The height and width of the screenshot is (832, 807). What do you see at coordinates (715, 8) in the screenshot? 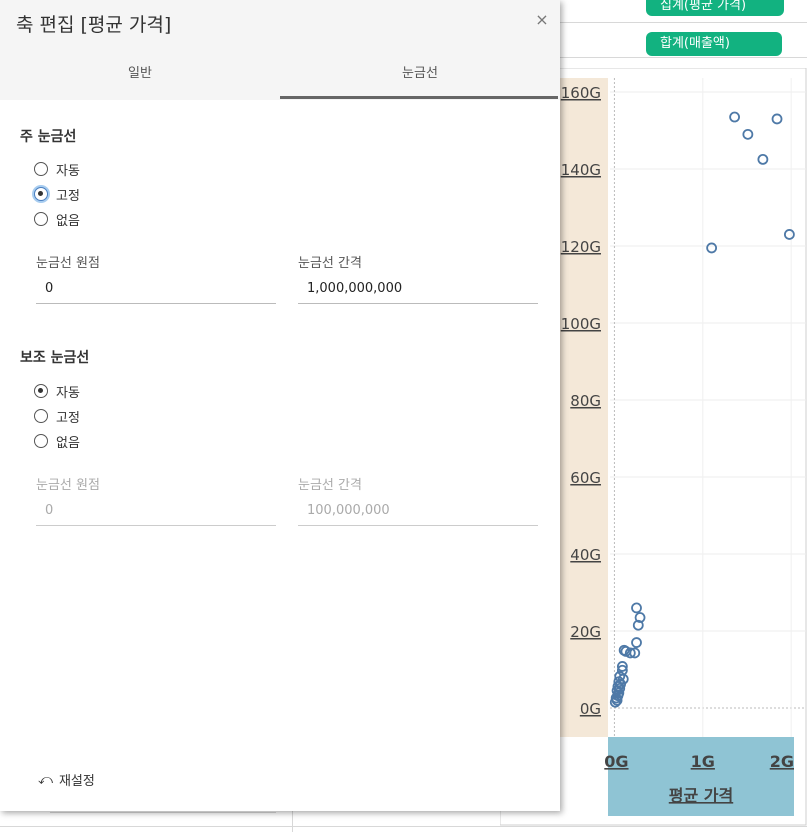
I see `marks-pill-avg-price: 집계(평균 가격)` at bounding box center [715, 8].